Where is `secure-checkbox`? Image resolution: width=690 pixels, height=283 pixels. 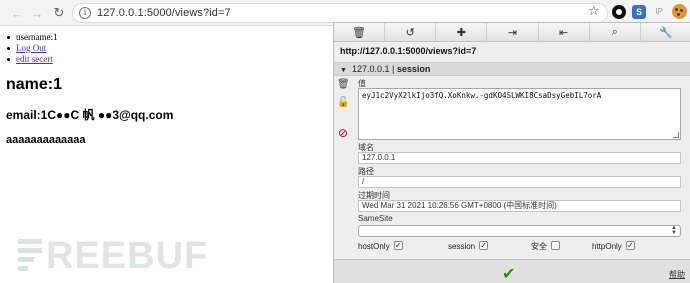
secure-checkbox is located at coordinates (555, 246).